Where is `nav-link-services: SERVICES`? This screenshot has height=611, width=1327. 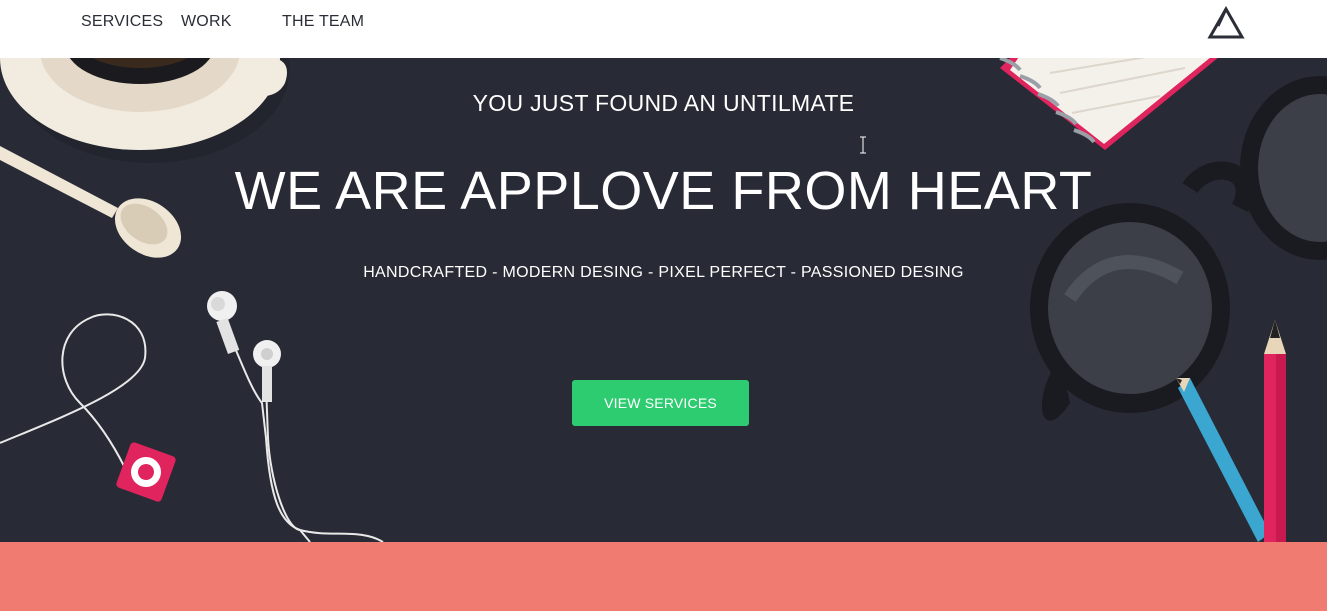
nav-link-services: SERVICES is located at coordinates (122, 22).